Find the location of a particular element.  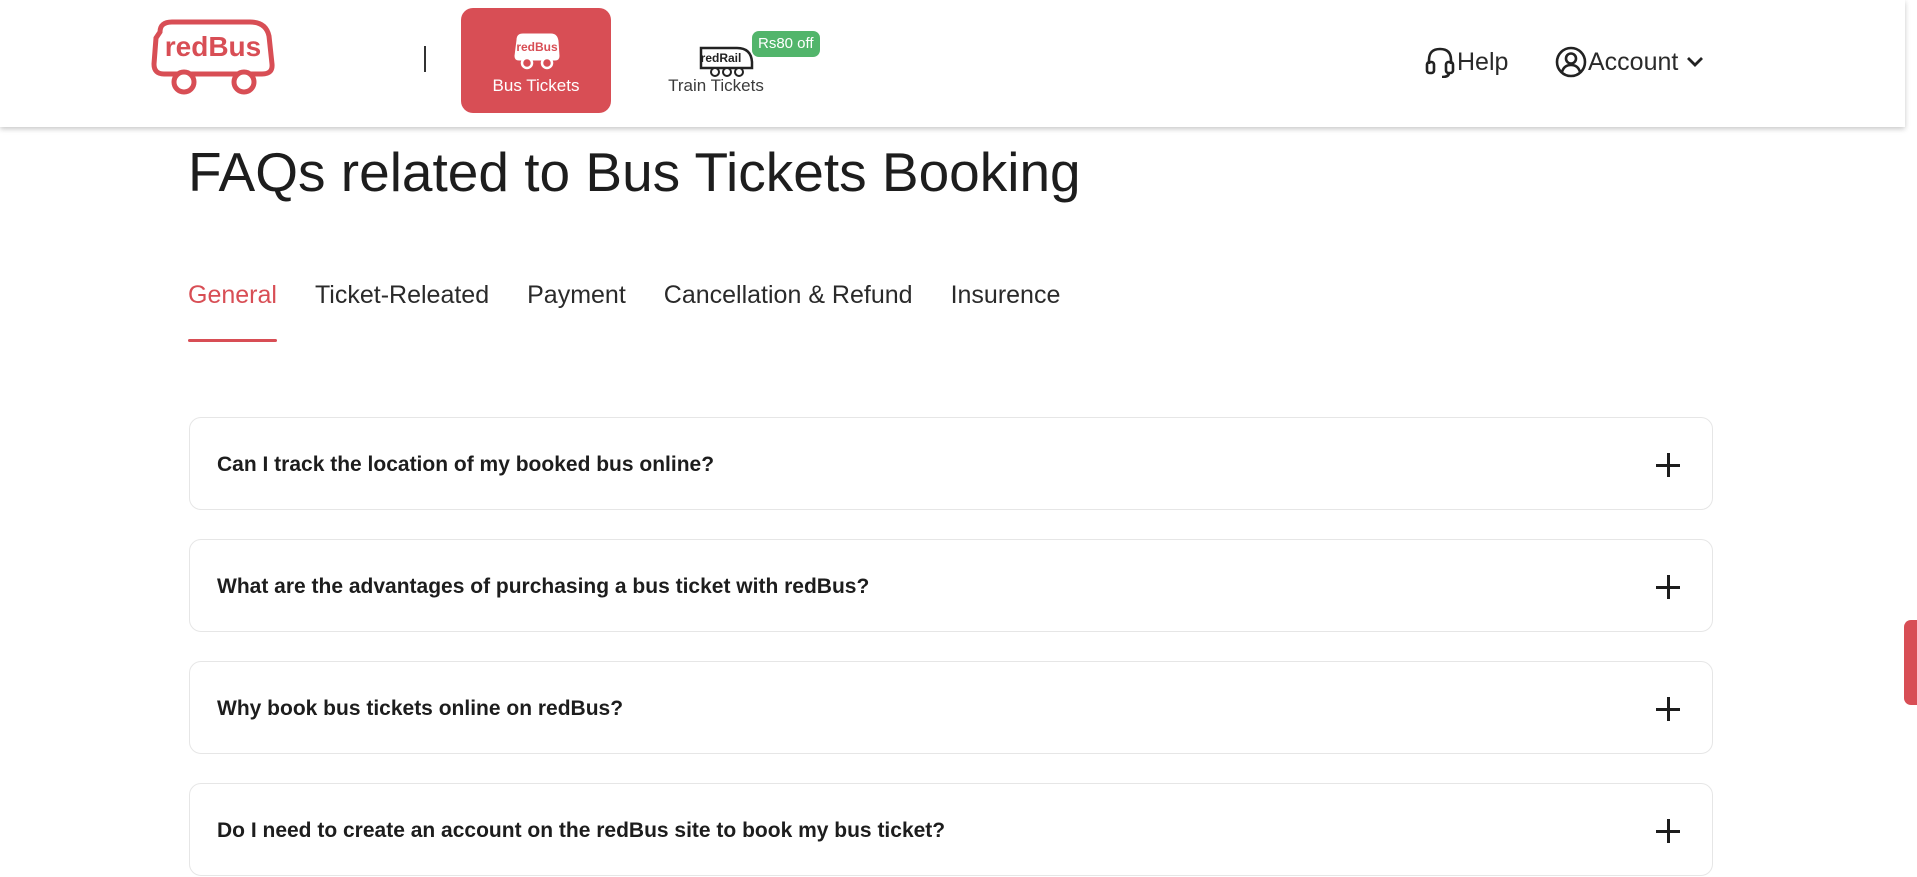

scrollbar-thumb is located at coordinates (1910, 662).